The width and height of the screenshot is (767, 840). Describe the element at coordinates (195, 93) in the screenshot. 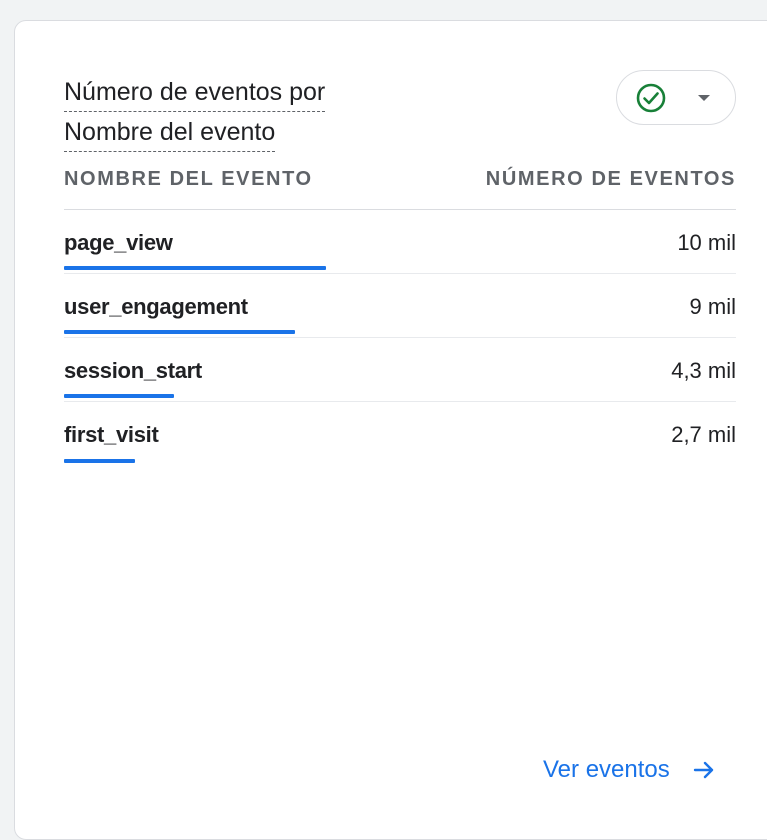

I see `card-title-line1: Número de eventos por` at that location.